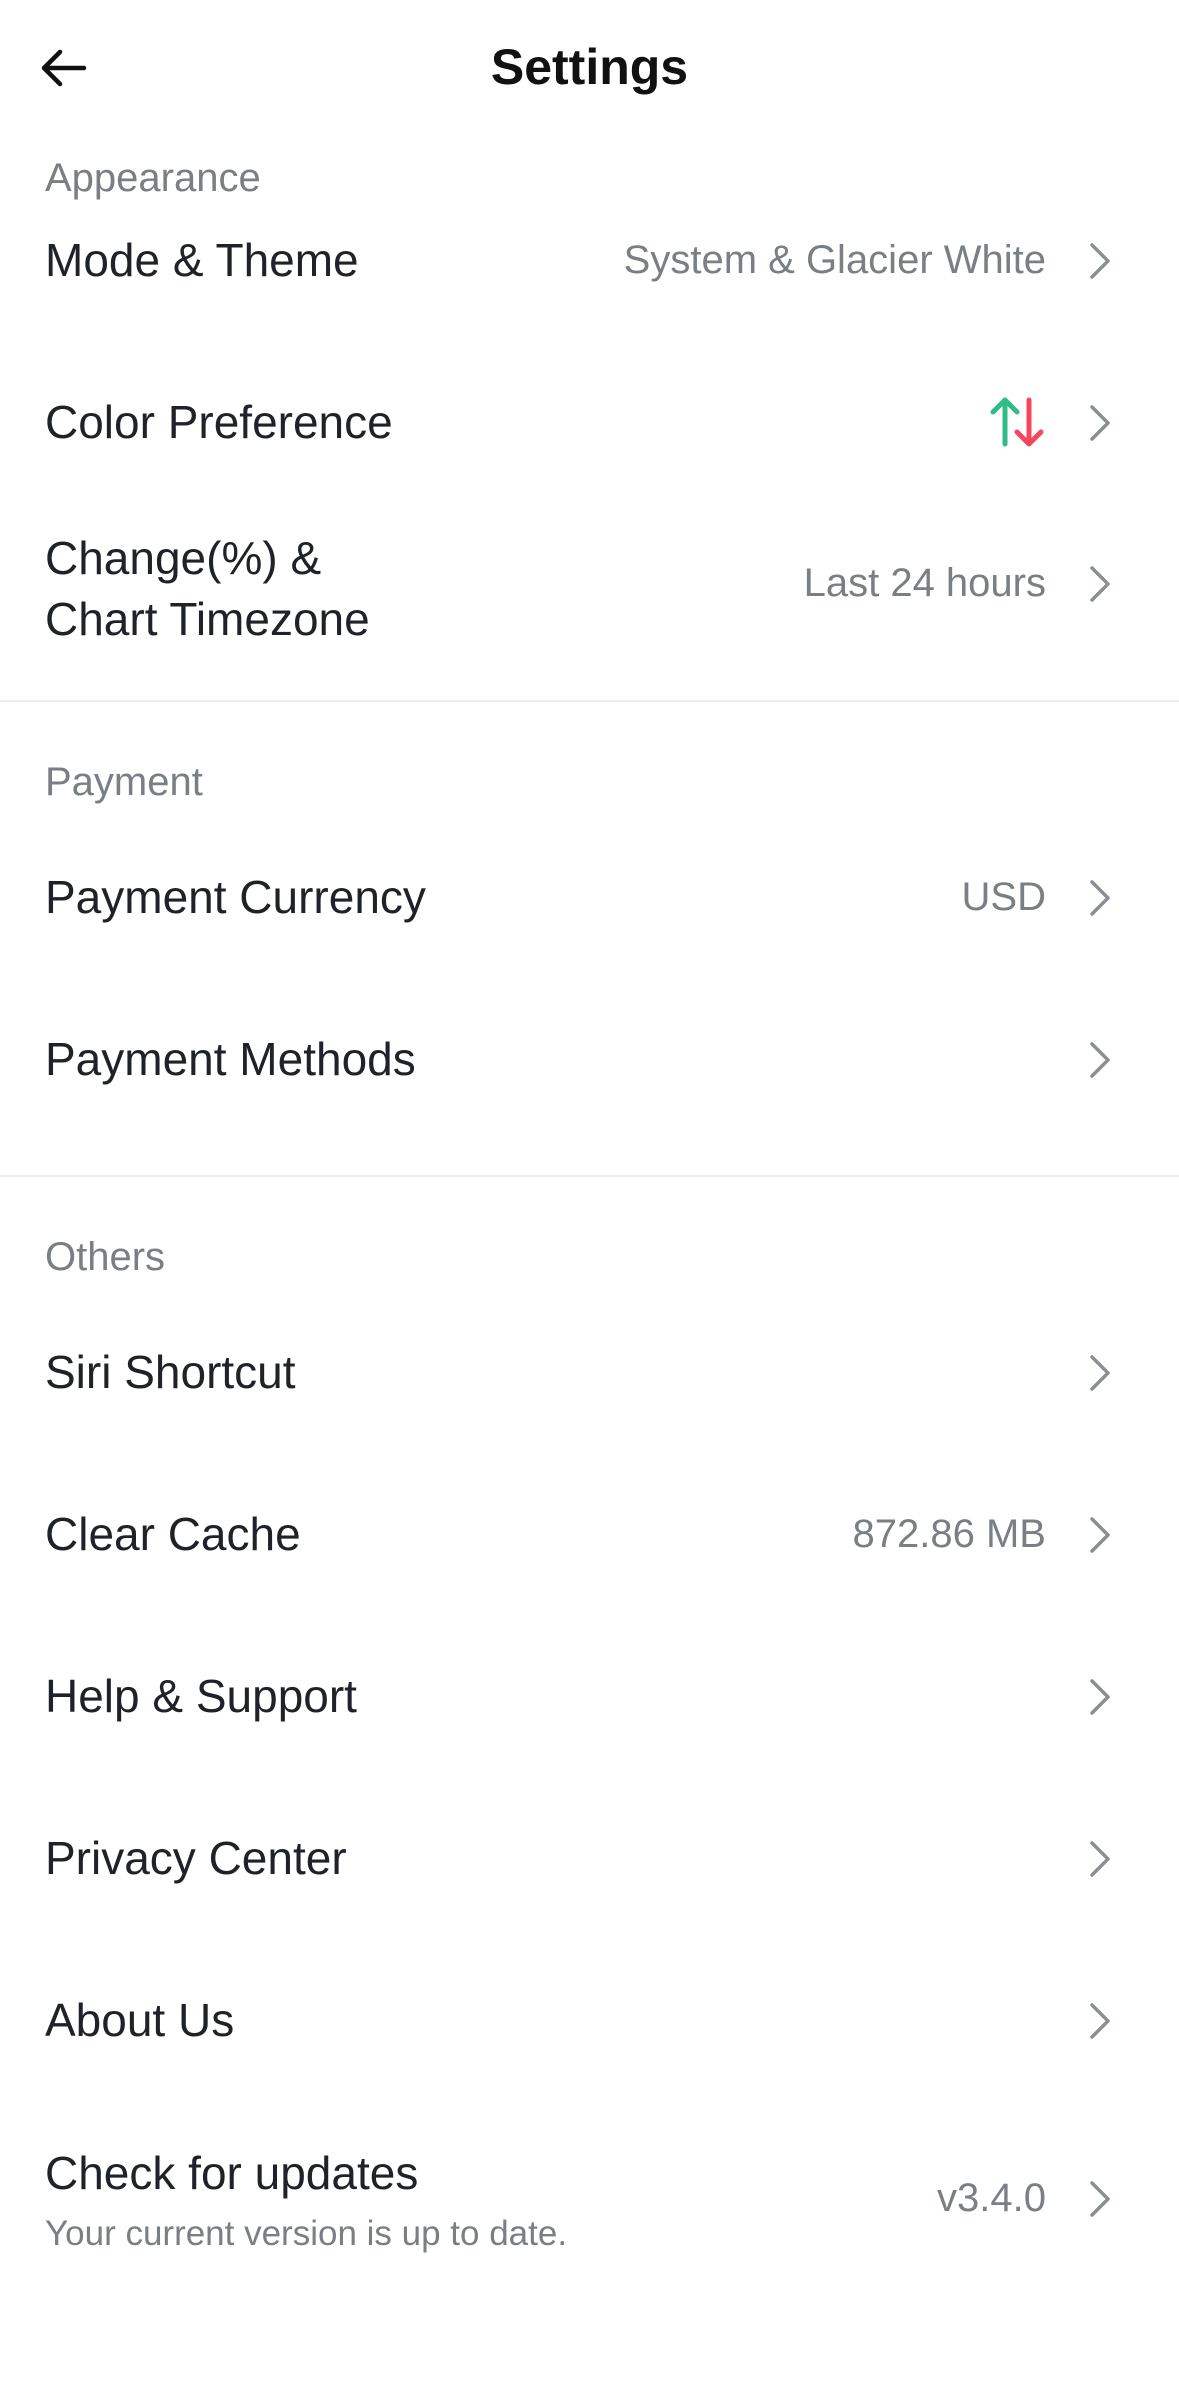 This screenshot has height=2396, width=1179. I want to click on row-label: Color Preference, so click(219, 422).